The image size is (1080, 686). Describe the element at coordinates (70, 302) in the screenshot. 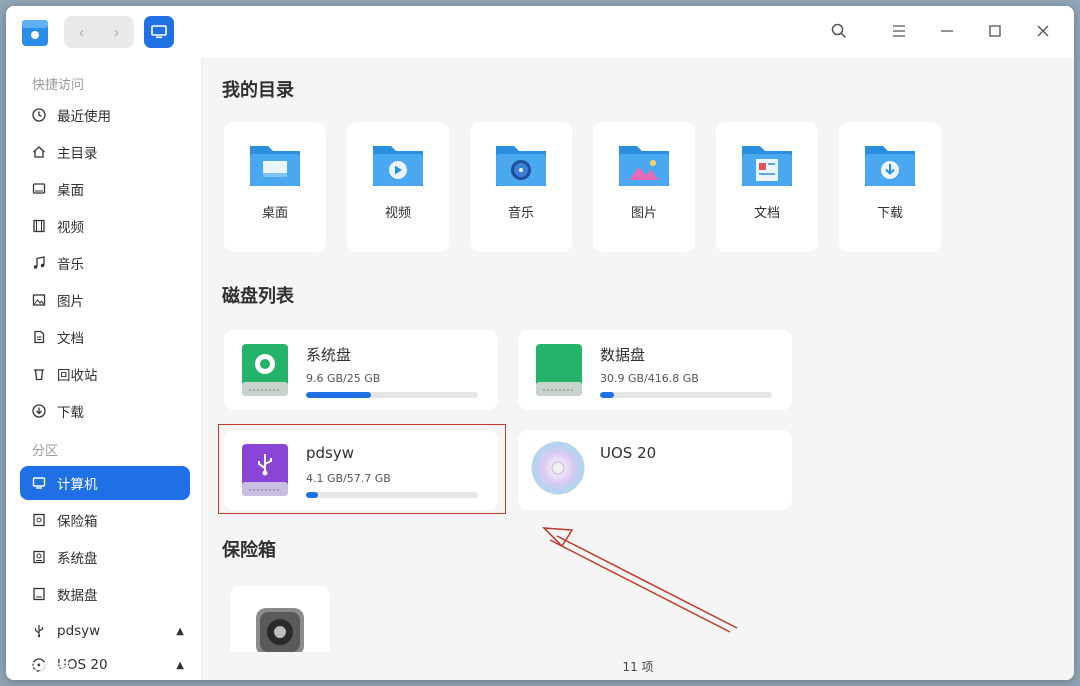

I see `sidebar-item-label: 图片` at that location.